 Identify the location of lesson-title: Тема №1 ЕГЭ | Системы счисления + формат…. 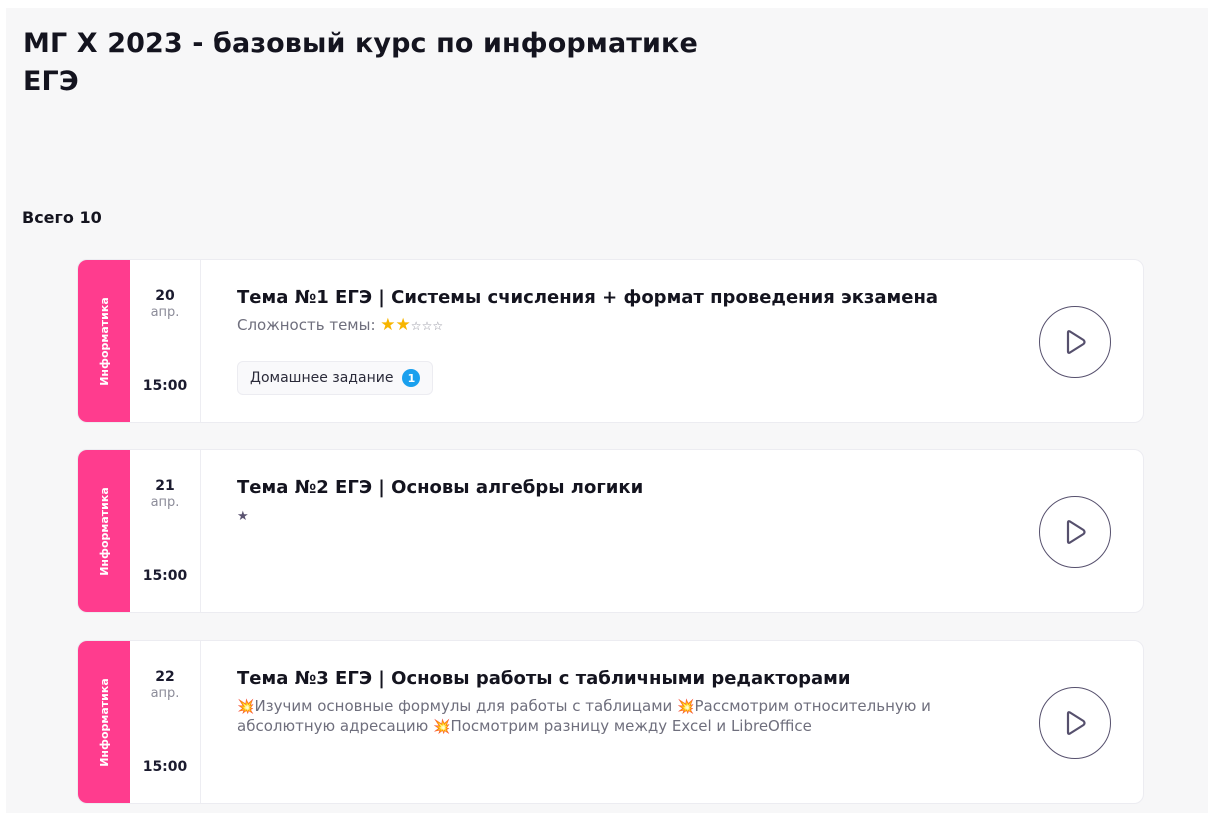
(597, 298).